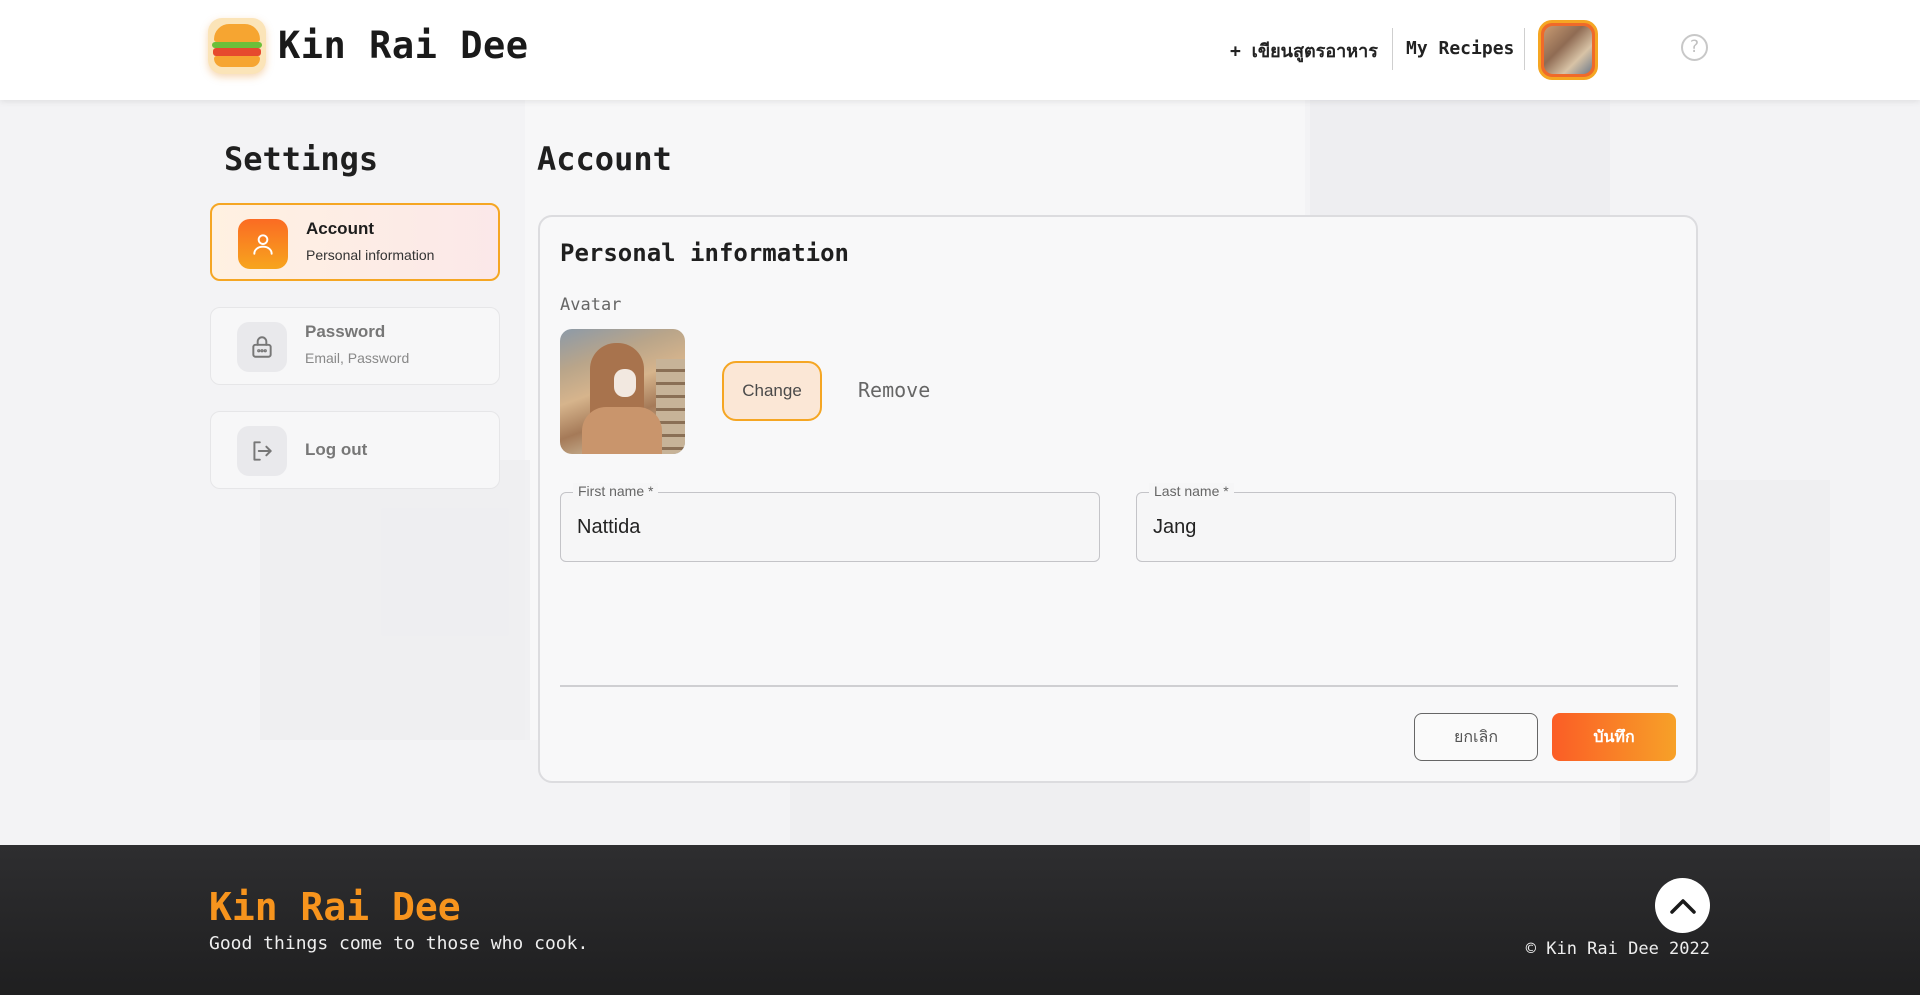  Describe the element at coordinates (403, 45) in the screenshot. I see `brand-name: Kin Rai Dee` at that location.